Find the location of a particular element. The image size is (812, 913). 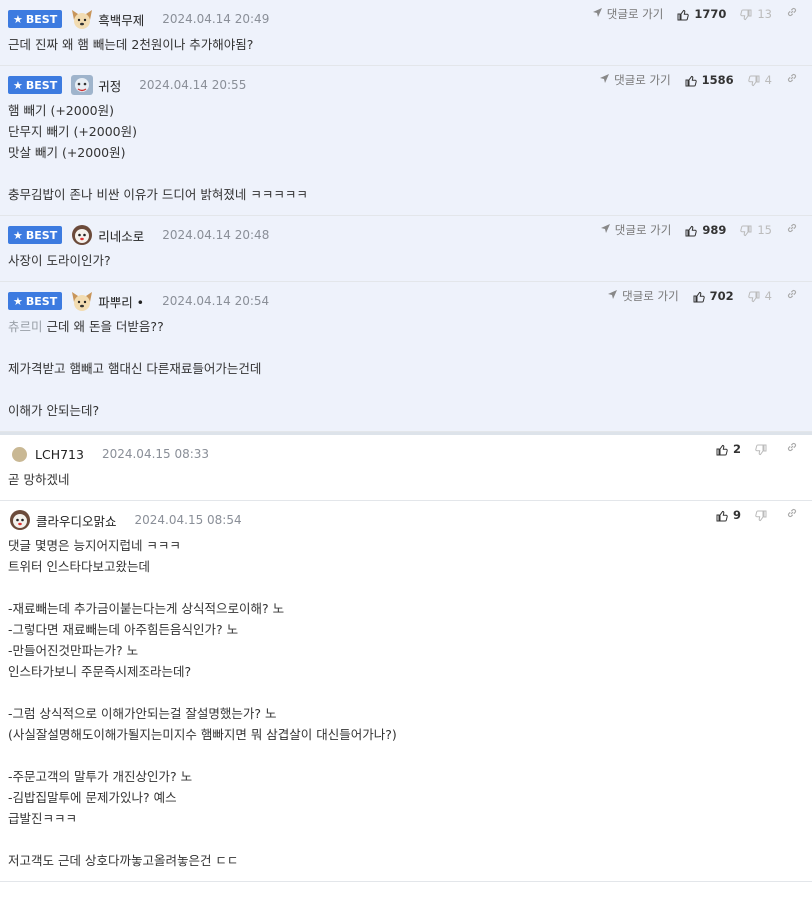

nickname: 귀정 is located at coordinates (109, 85).